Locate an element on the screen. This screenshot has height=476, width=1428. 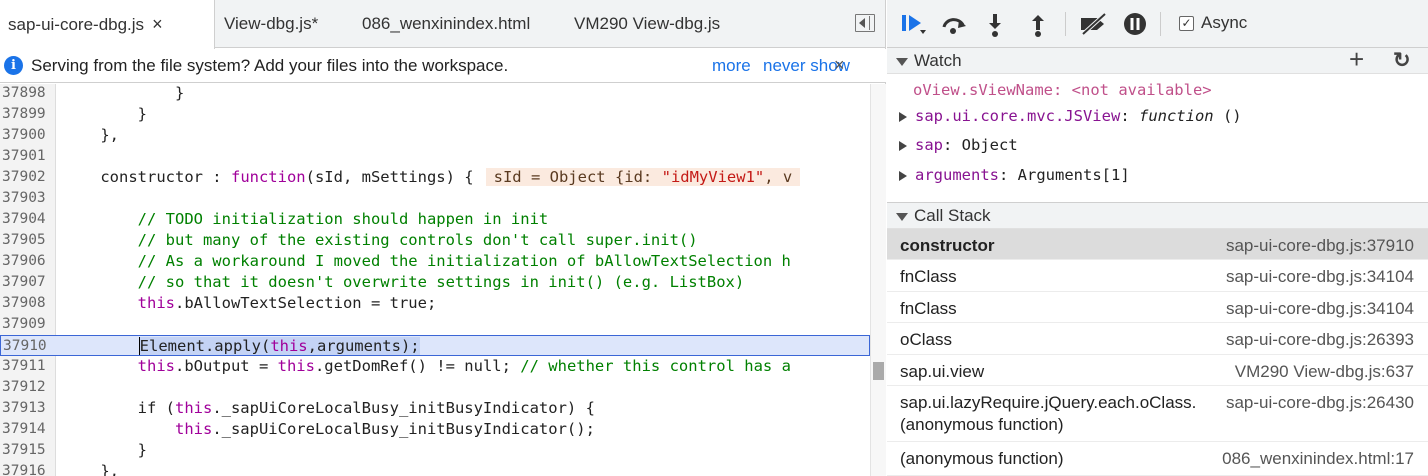
line-number: 37907 is located at coordinates (24, 282).